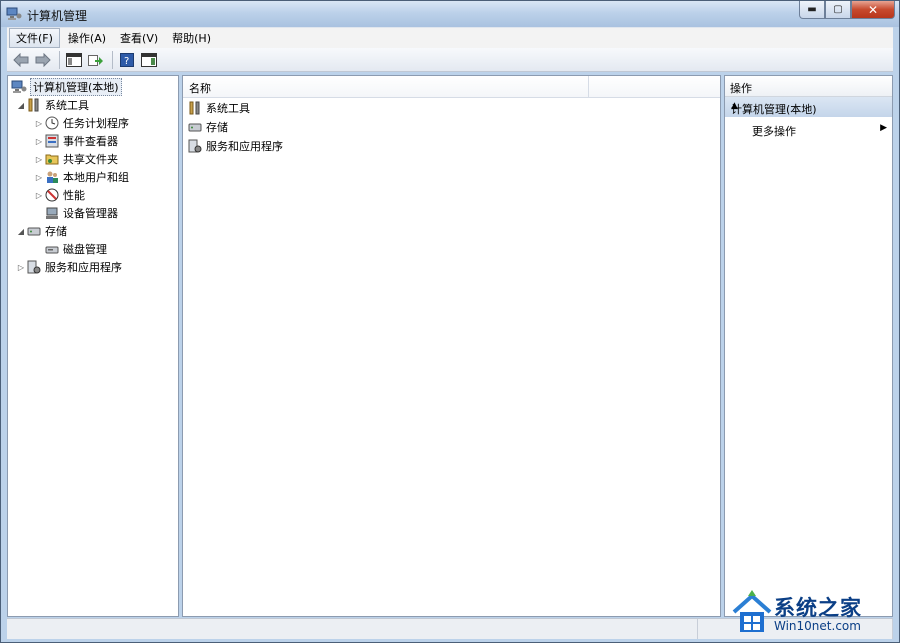 This screenshot has height=643, width=900. I want to click on site-watermark-logo: 系统之家 Win10net.com, so click(815, 614).